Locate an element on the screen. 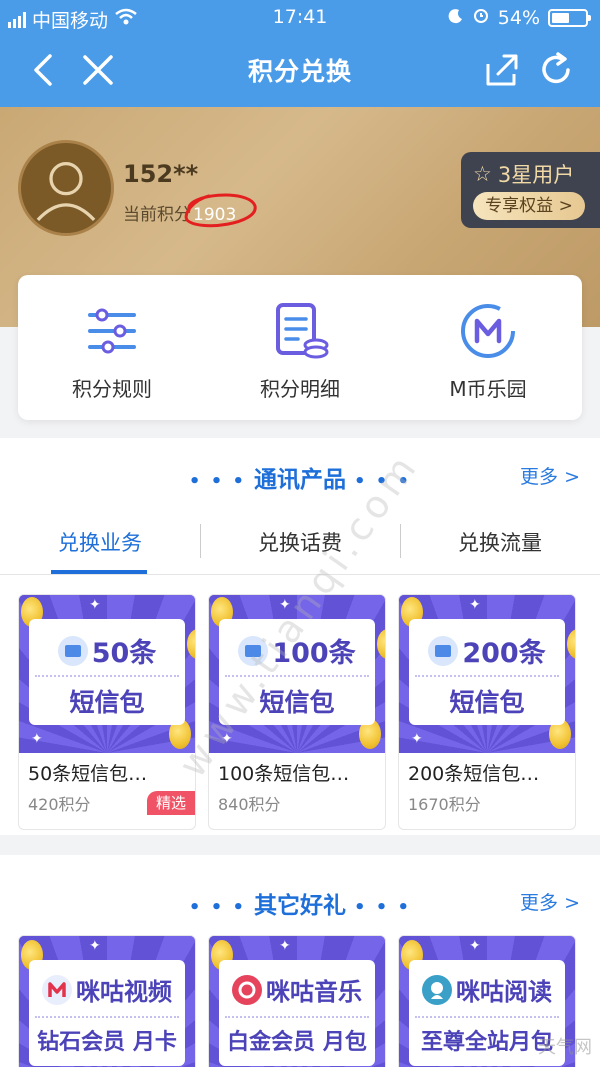  section-title: 通讯产品 is located at coordinates (300, 480).